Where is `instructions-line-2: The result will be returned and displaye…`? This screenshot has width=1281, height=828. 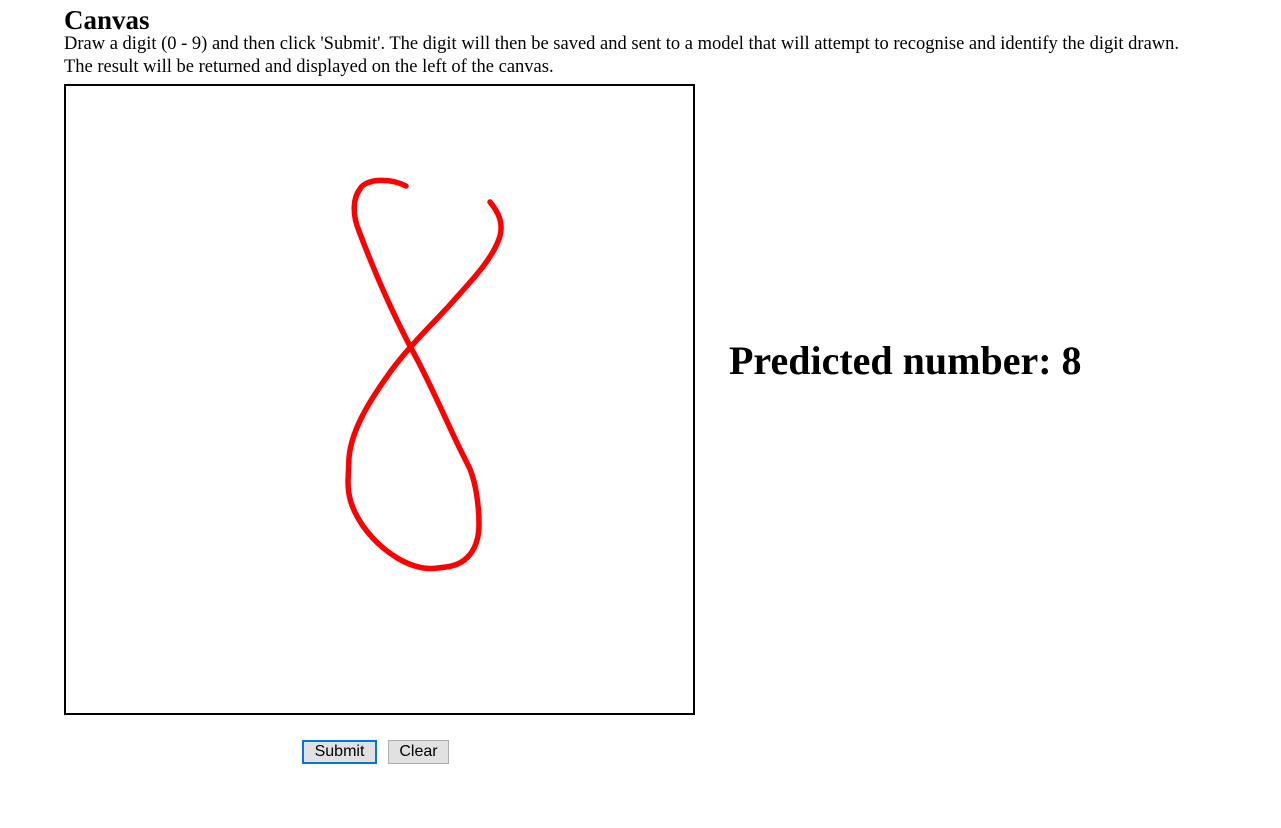
instructions-line-2: The result will be returned and displaye… is located at coordinates (309, 67).